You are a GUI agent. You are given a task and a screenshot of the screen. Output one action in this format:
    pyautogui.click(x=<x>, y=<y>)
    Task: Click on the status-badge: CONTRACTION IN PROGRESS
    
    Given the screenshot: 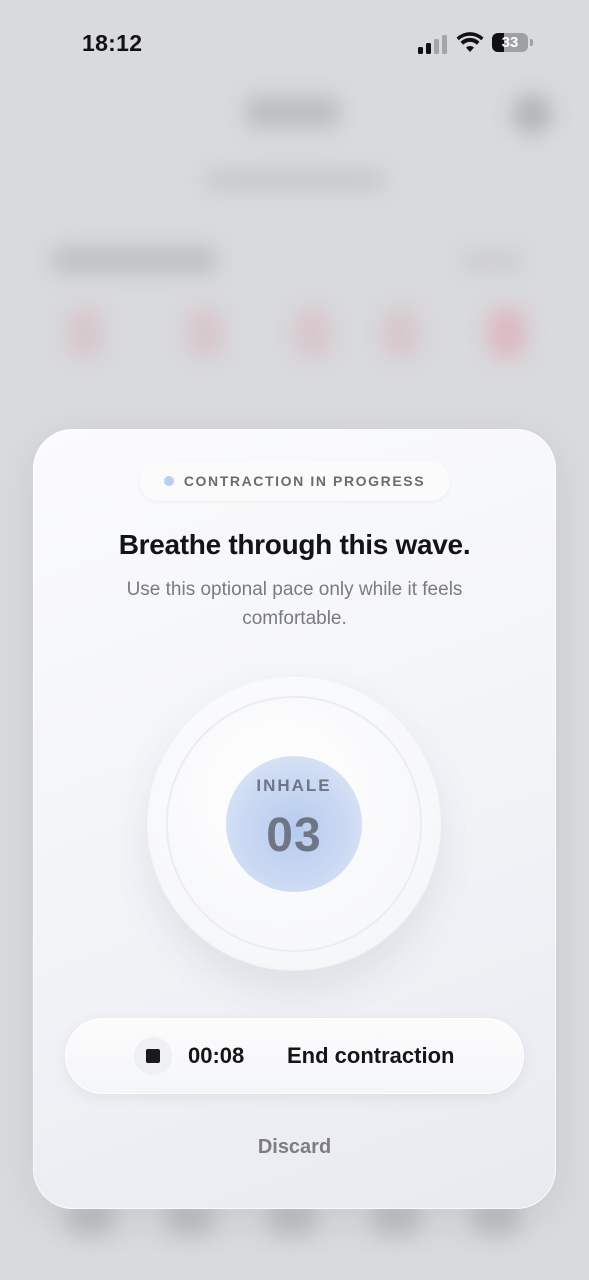 What is the action you would take?
    pyautogui.click(x=294, y=481)
    